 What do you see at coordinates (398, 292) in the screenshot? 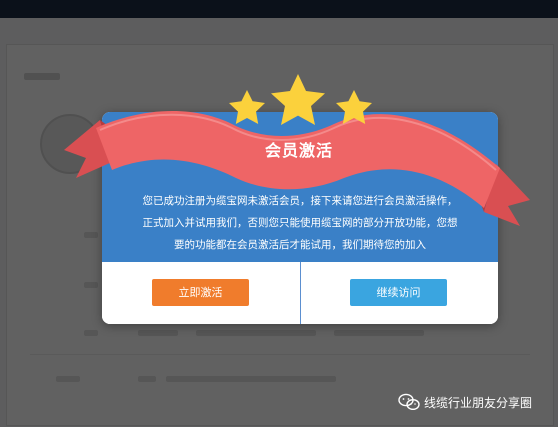
I see `continue-visit-button: 继续访问` at bounding box center [398, 292].